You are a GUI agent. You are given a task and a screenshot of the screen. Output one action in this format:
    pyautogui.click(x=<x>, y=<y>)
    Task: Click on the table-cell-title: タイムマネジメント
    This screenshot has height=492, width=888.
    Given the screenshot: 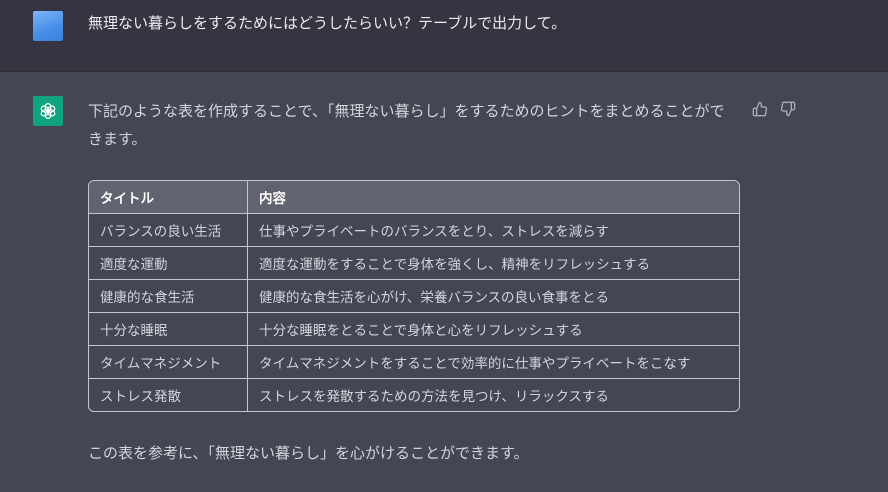 What is the action you would take?
    pyautogui.click(x=168, y=362)
    